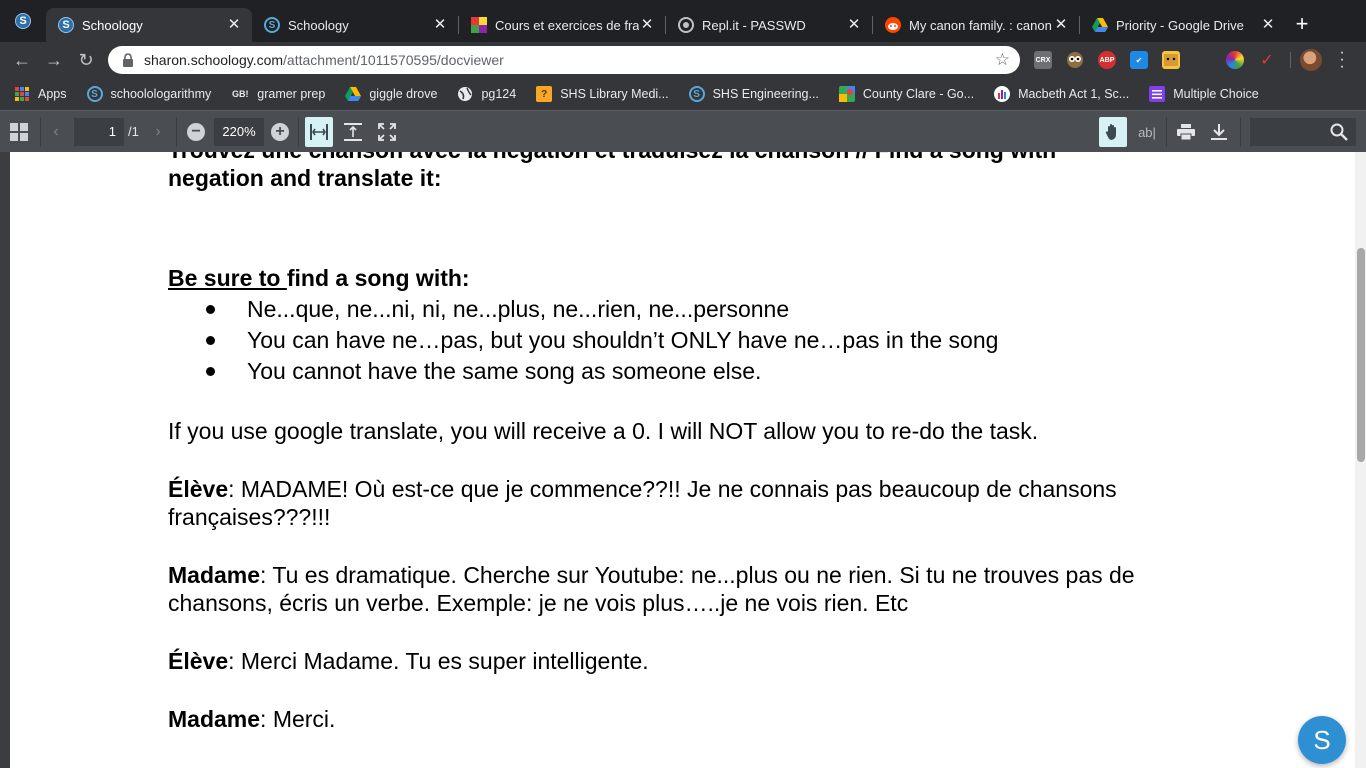  What do you see at coordinates (893, 25) in the screenshot?
I see `reddit-icon` at bounding box center [893, 25].